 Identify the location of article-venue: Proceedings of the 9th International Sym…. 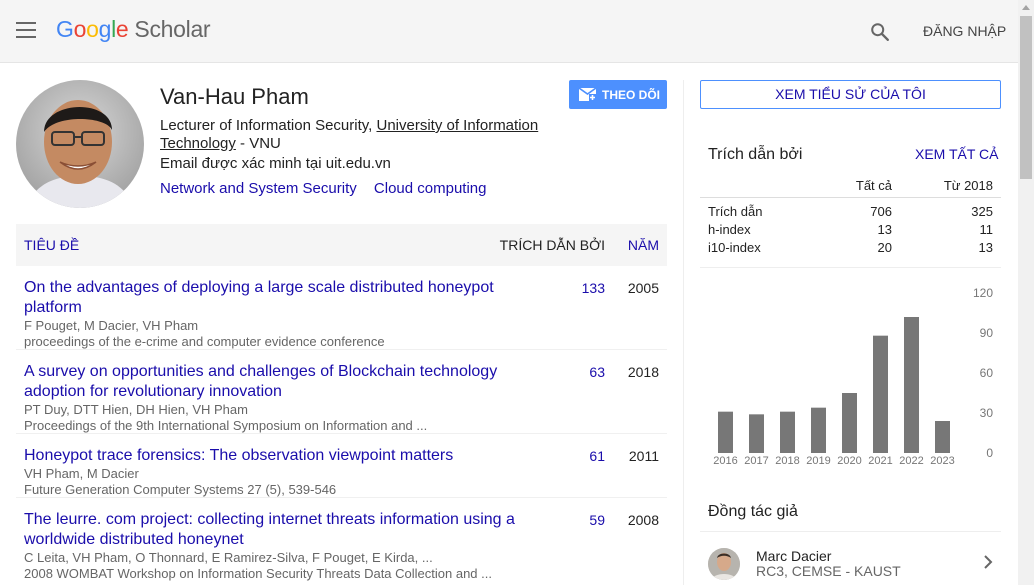
(226, 425).